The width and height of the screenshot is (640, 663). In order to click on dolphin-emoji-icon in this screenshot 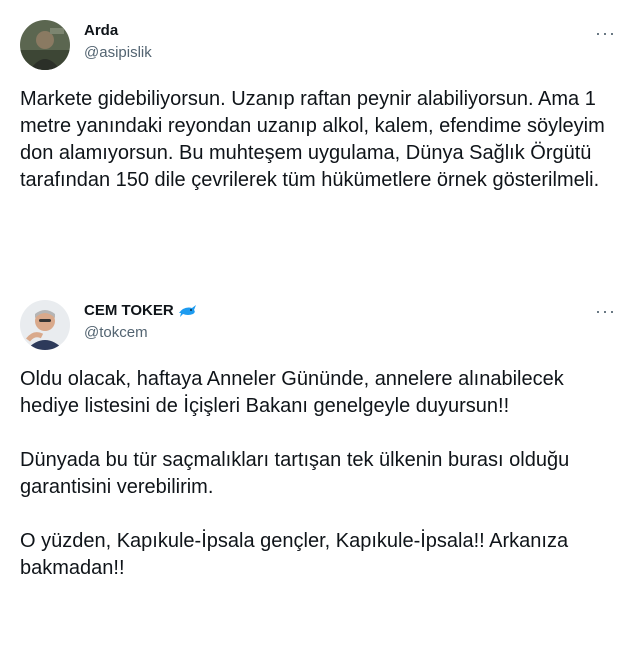, I will do `click(187, 310)`.